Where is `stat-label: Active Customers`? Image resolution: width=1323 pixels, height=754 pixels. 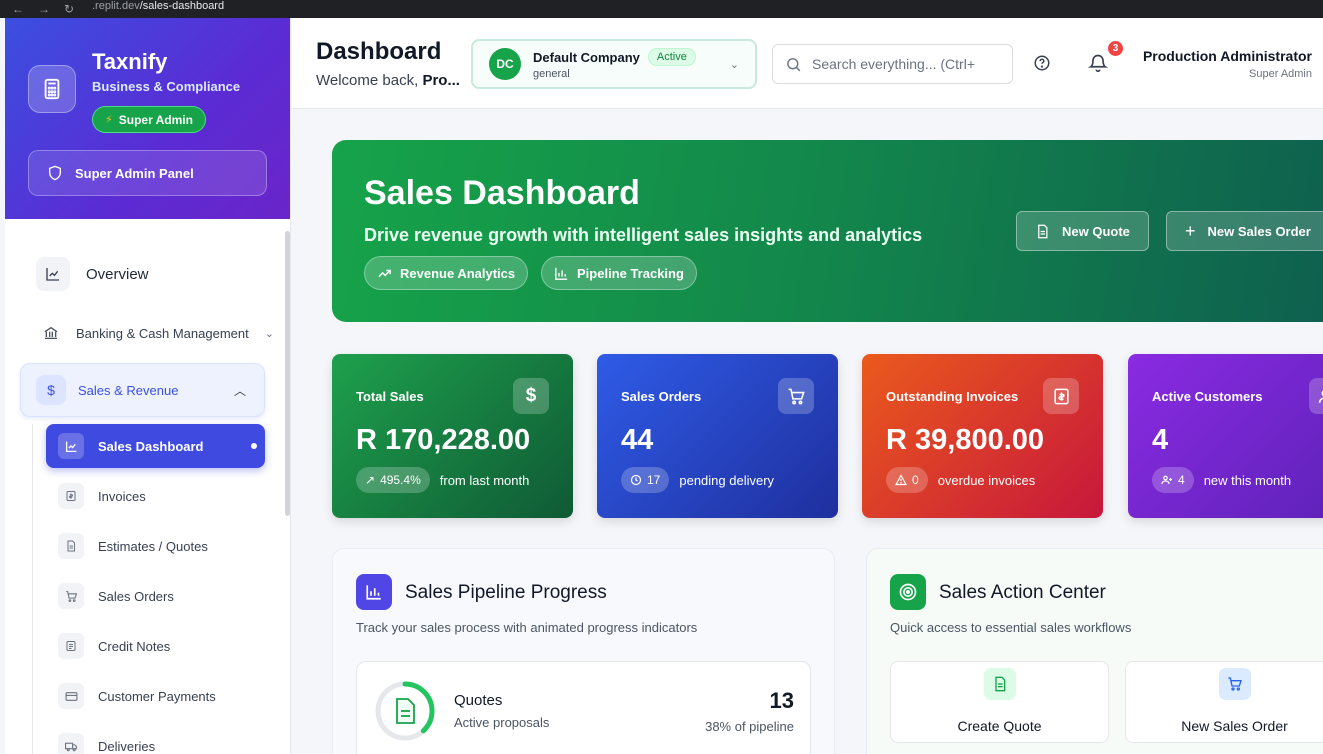
stat-label: Active Customers is located at coordinates (1207, 396).